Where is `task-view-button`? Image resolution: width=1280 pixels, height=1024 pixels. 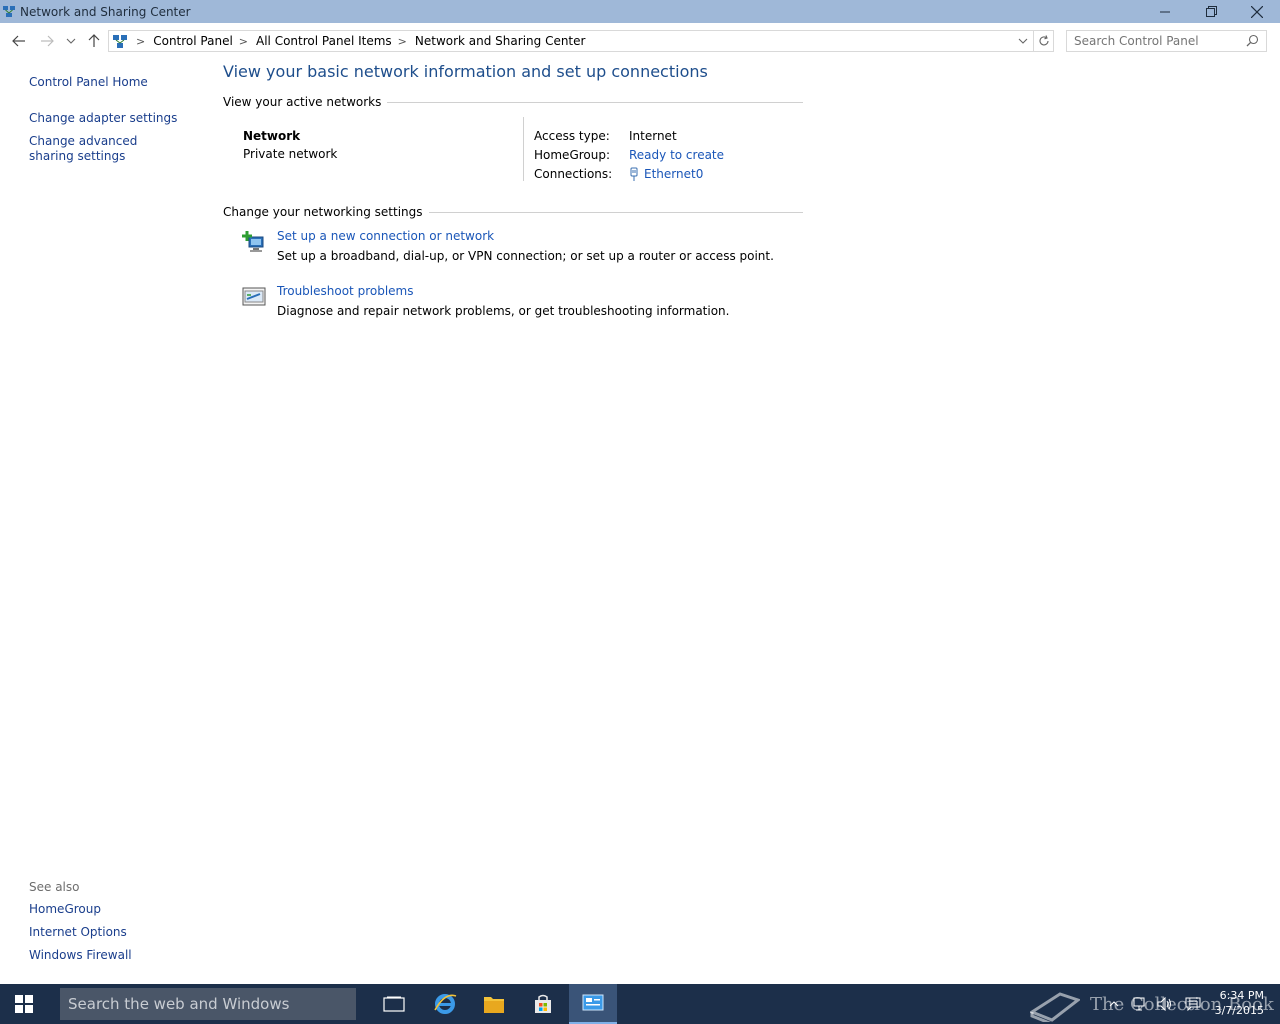
task-view-button is located at coordinates (394, 1004).